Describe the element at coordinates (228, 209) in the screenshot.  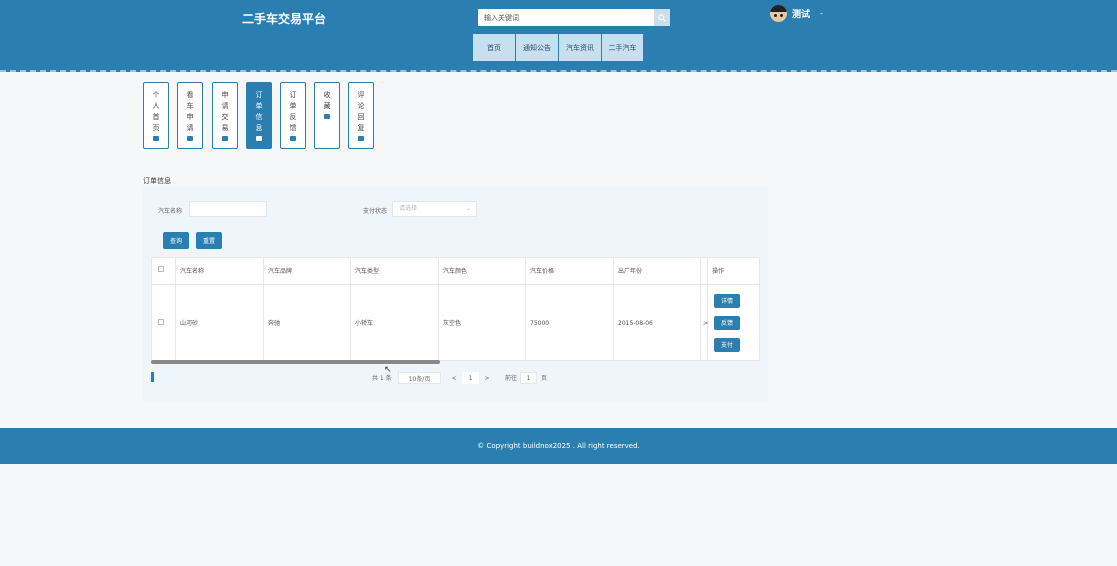
I see `car-name-filter-input` at that location.